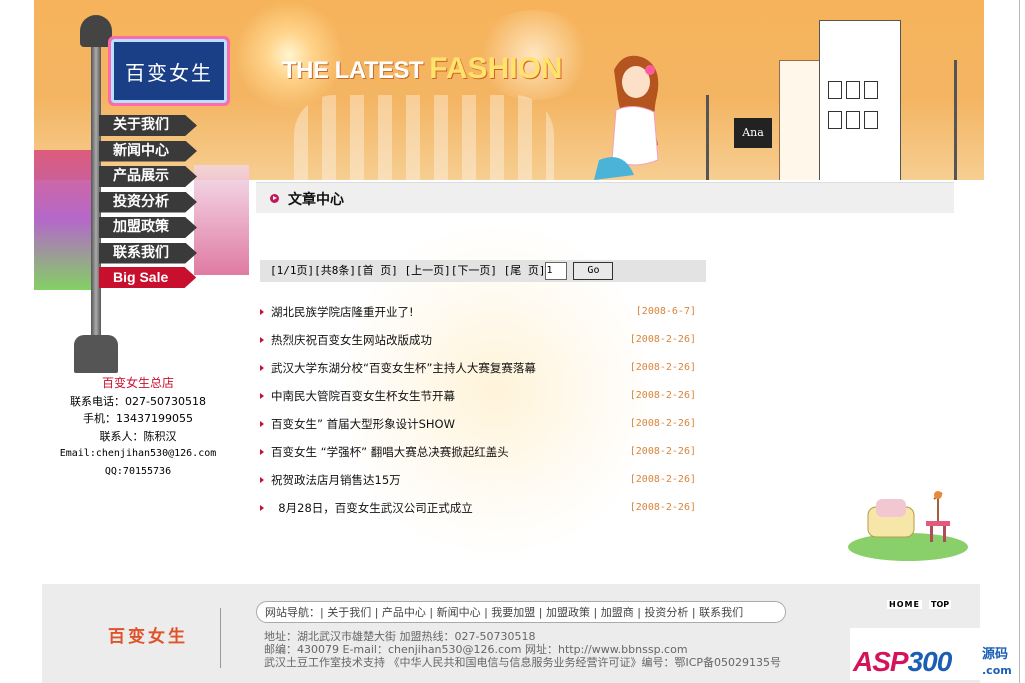 Image resolution: width=1025 pixels, height=683 pixels. I want to click on article-title: 百变女生 “学强杯” 翻唱大赛总决赛掀起红盖头, so click(390, 452).